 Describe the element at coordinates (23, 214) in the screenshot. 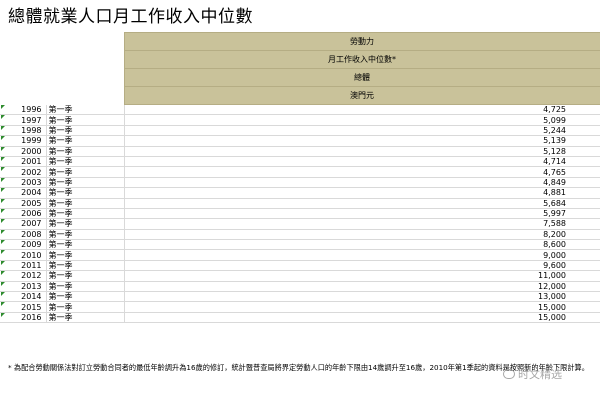

I see `year-cell: 2006` at that location.